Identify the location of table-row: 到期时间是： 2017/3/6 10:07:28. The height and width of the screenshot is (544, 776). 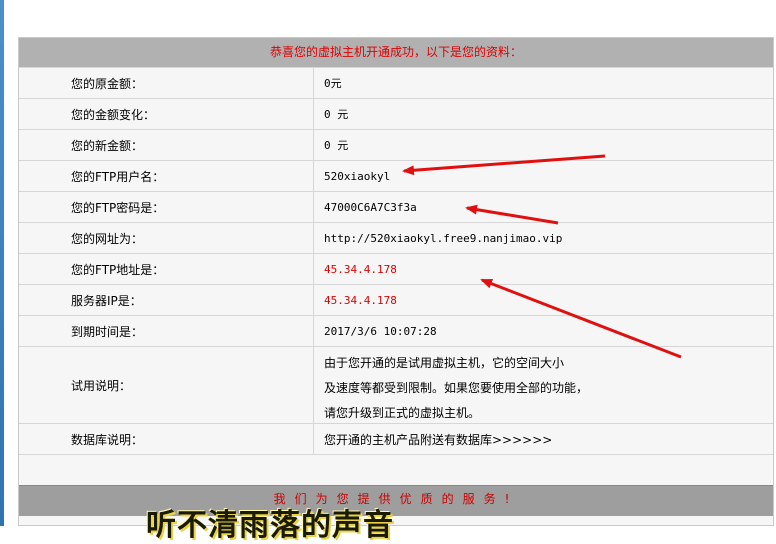
(396, 330).